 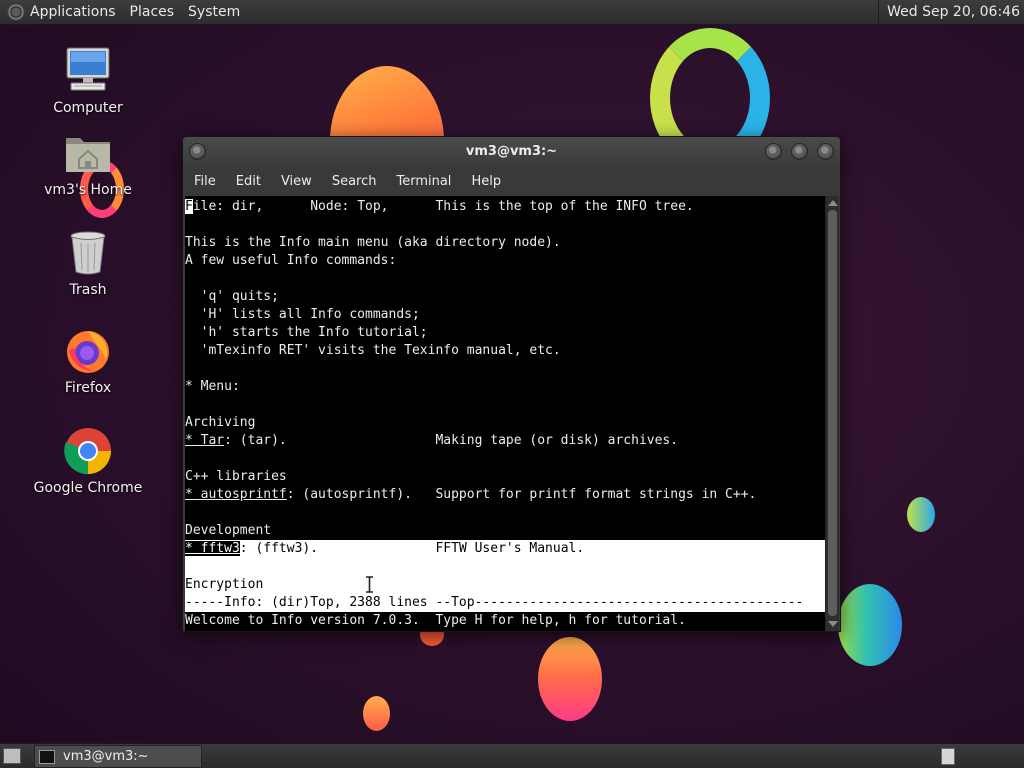 What do you see at coordinates (511, 181) in the screenshot?
I see `window-menubar: File Edit View Search Terminal Help` at bounding box center [511, 181].